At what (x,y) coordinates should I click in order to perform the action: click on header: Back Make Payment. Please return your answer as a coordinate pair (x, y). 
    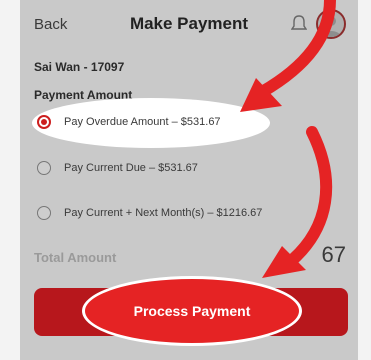
    Looking at the image, I should click on (189, 26).